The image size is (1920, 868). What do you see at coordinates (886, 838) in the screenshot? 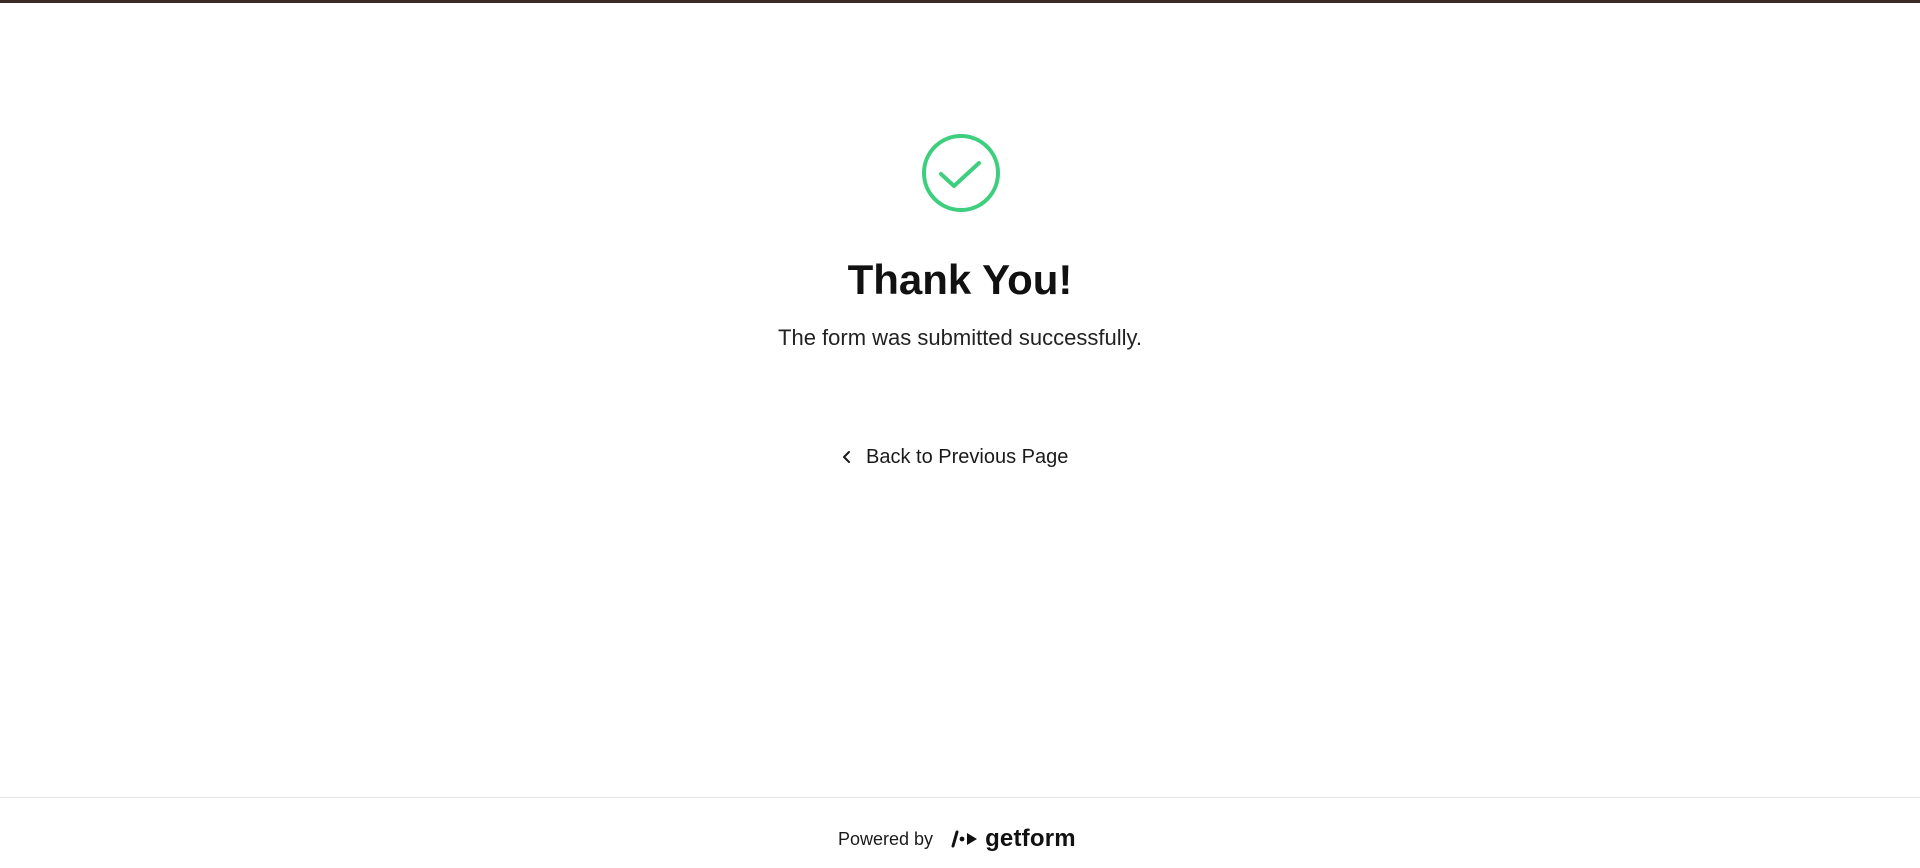
I see `powered-by-label: Powered by` at bounding box center [886, 838].